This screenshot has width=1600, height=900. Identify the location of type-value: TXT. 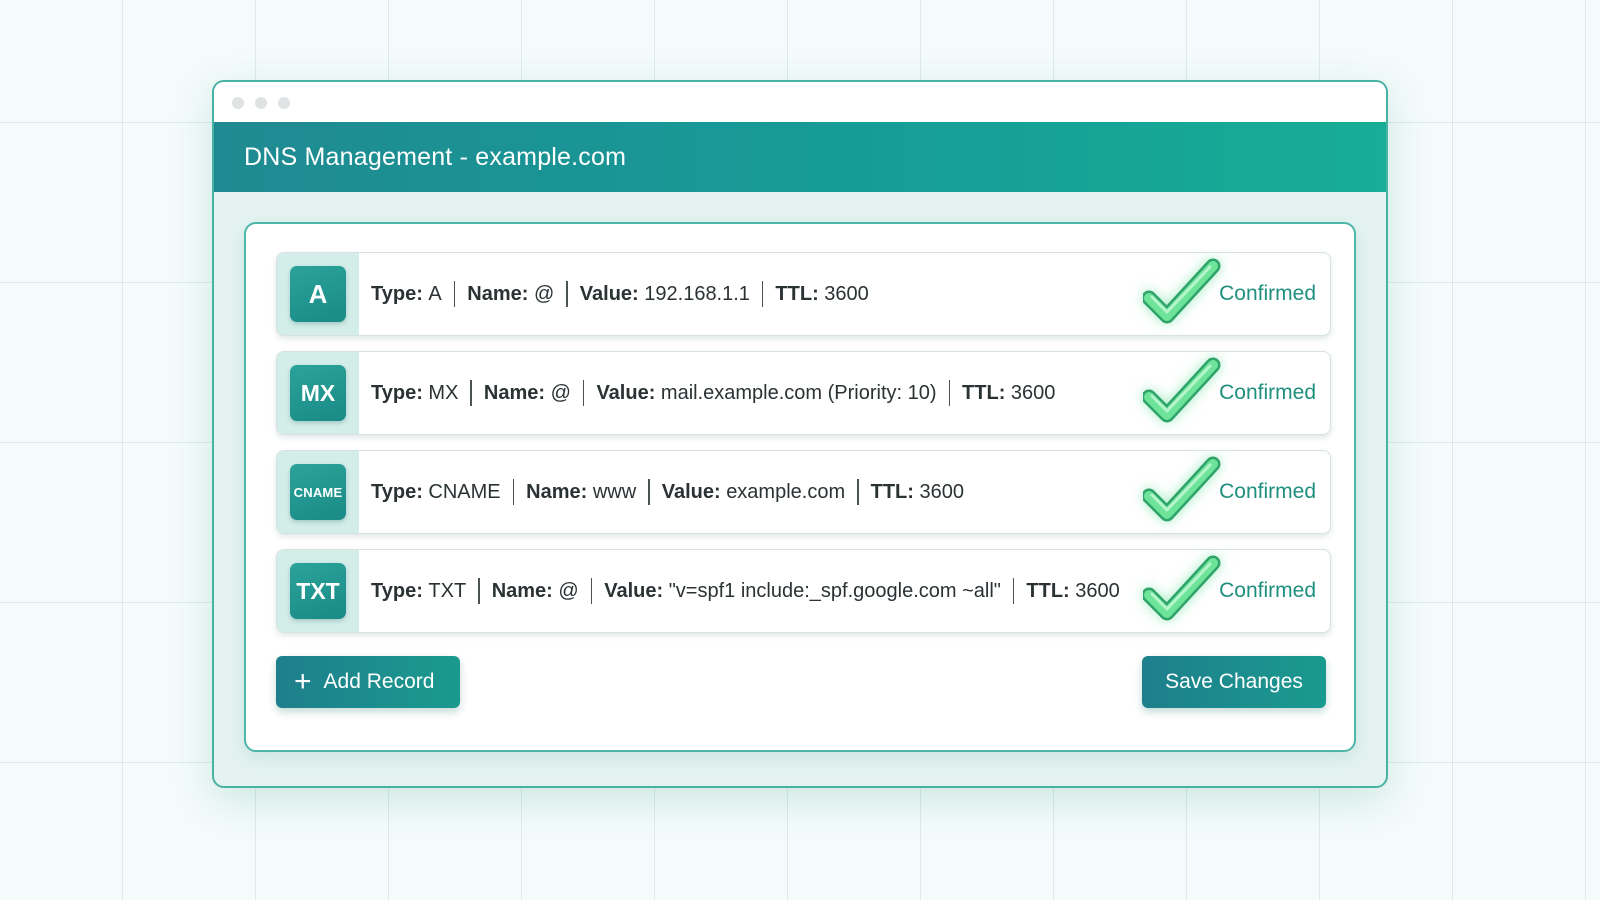
(447, 590).